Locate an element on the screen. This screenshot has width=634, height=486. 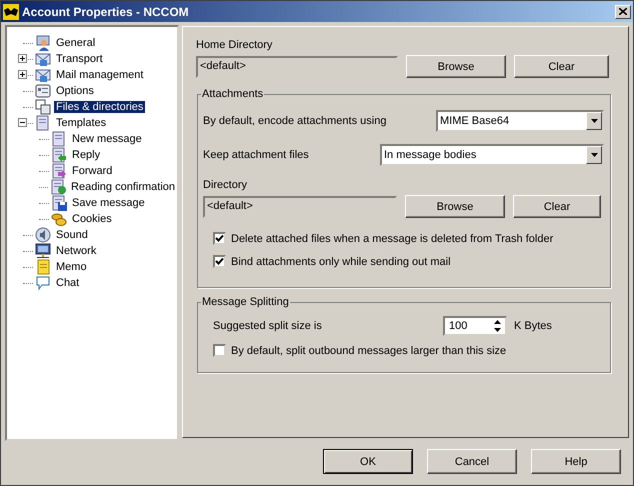
chat-bubble-icon is located at coordinates (43, 283).